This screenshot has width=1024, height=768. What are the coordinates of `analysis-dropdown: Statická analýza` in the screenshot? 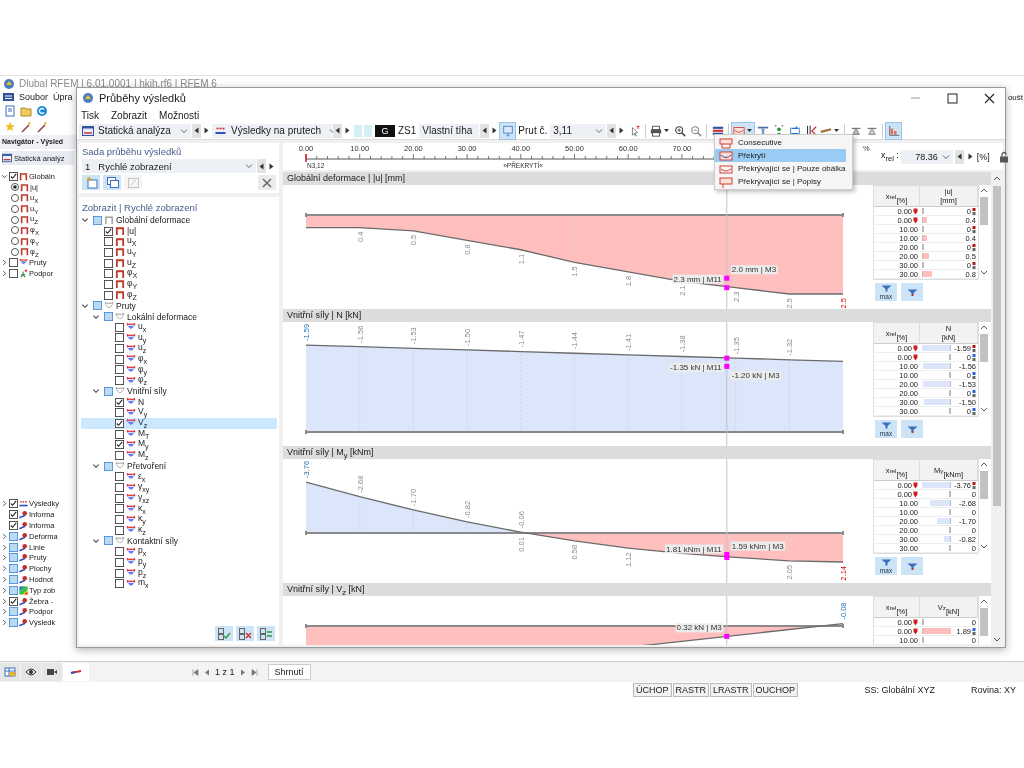 It's located at (135, 130).